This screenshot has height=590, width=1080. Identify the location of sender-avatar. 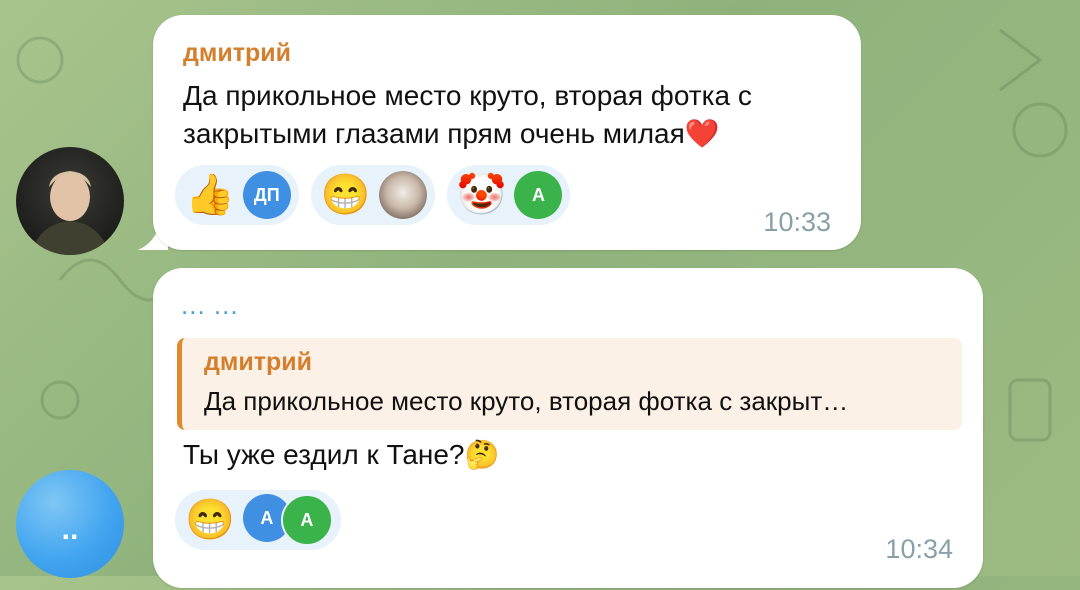
(70, 201).